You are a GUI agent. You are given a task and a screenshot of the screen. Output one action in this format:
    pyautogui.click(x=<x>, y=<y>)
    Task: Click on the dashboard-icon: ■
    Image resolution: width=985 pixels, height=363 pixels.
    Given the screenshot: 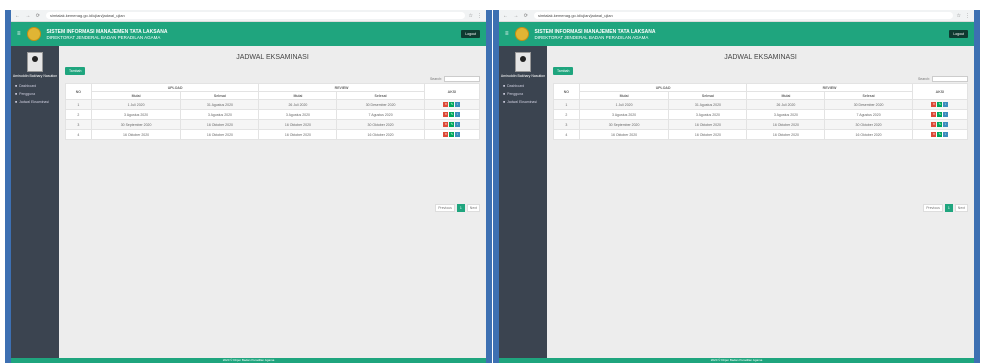 What is the action you would take?
    pyautogui.click(x=16, y=86)
    